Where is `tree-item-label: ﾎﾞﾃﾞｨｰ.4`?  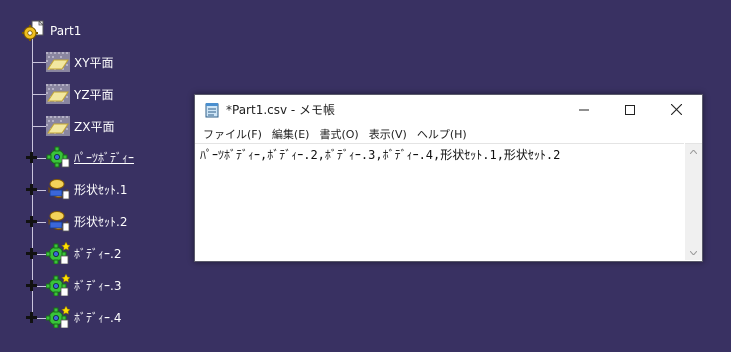
tree-item-label: ﾎﾞﾃﾞｨｰ.4 is located at coordinates (98, 317).